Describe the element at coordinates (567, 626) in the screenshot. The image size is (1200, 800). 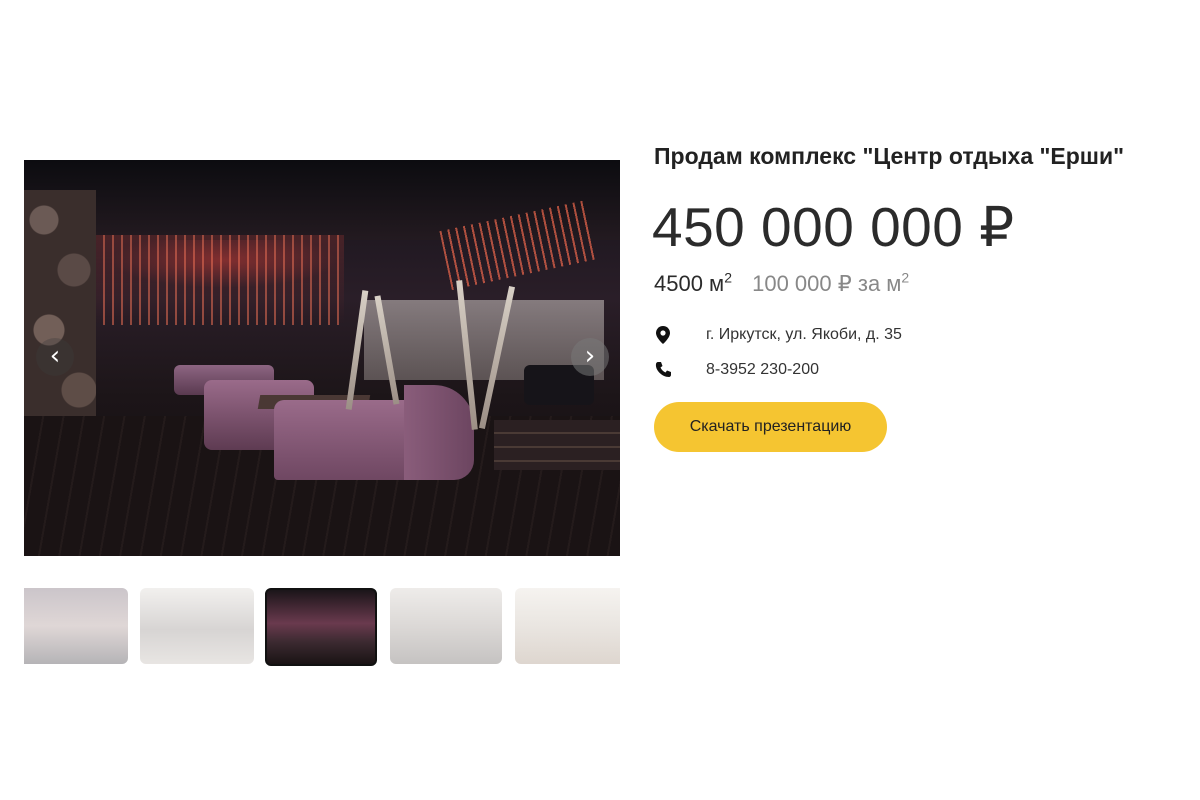
I see `thumbnail-banquet-hall` at that location.